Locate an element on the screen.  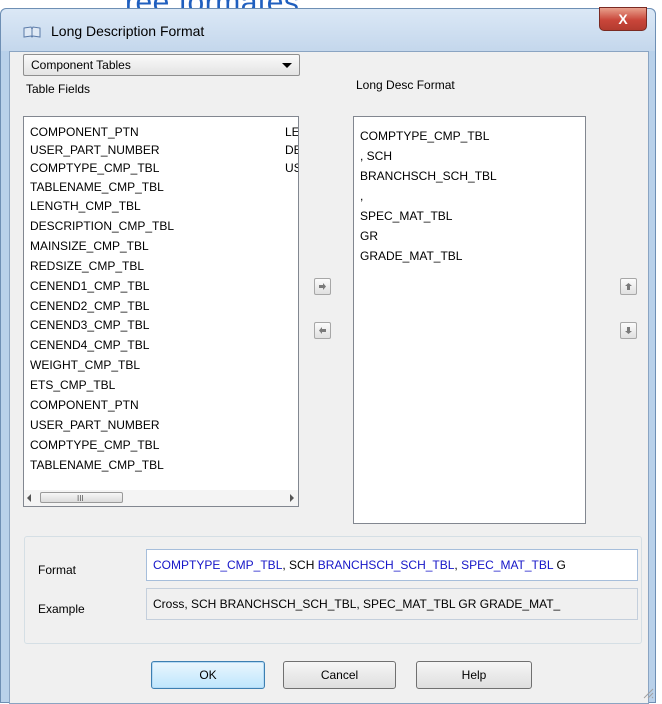
list-item: LENGTH_CMP_TBL is located at coordinates (85, 206).